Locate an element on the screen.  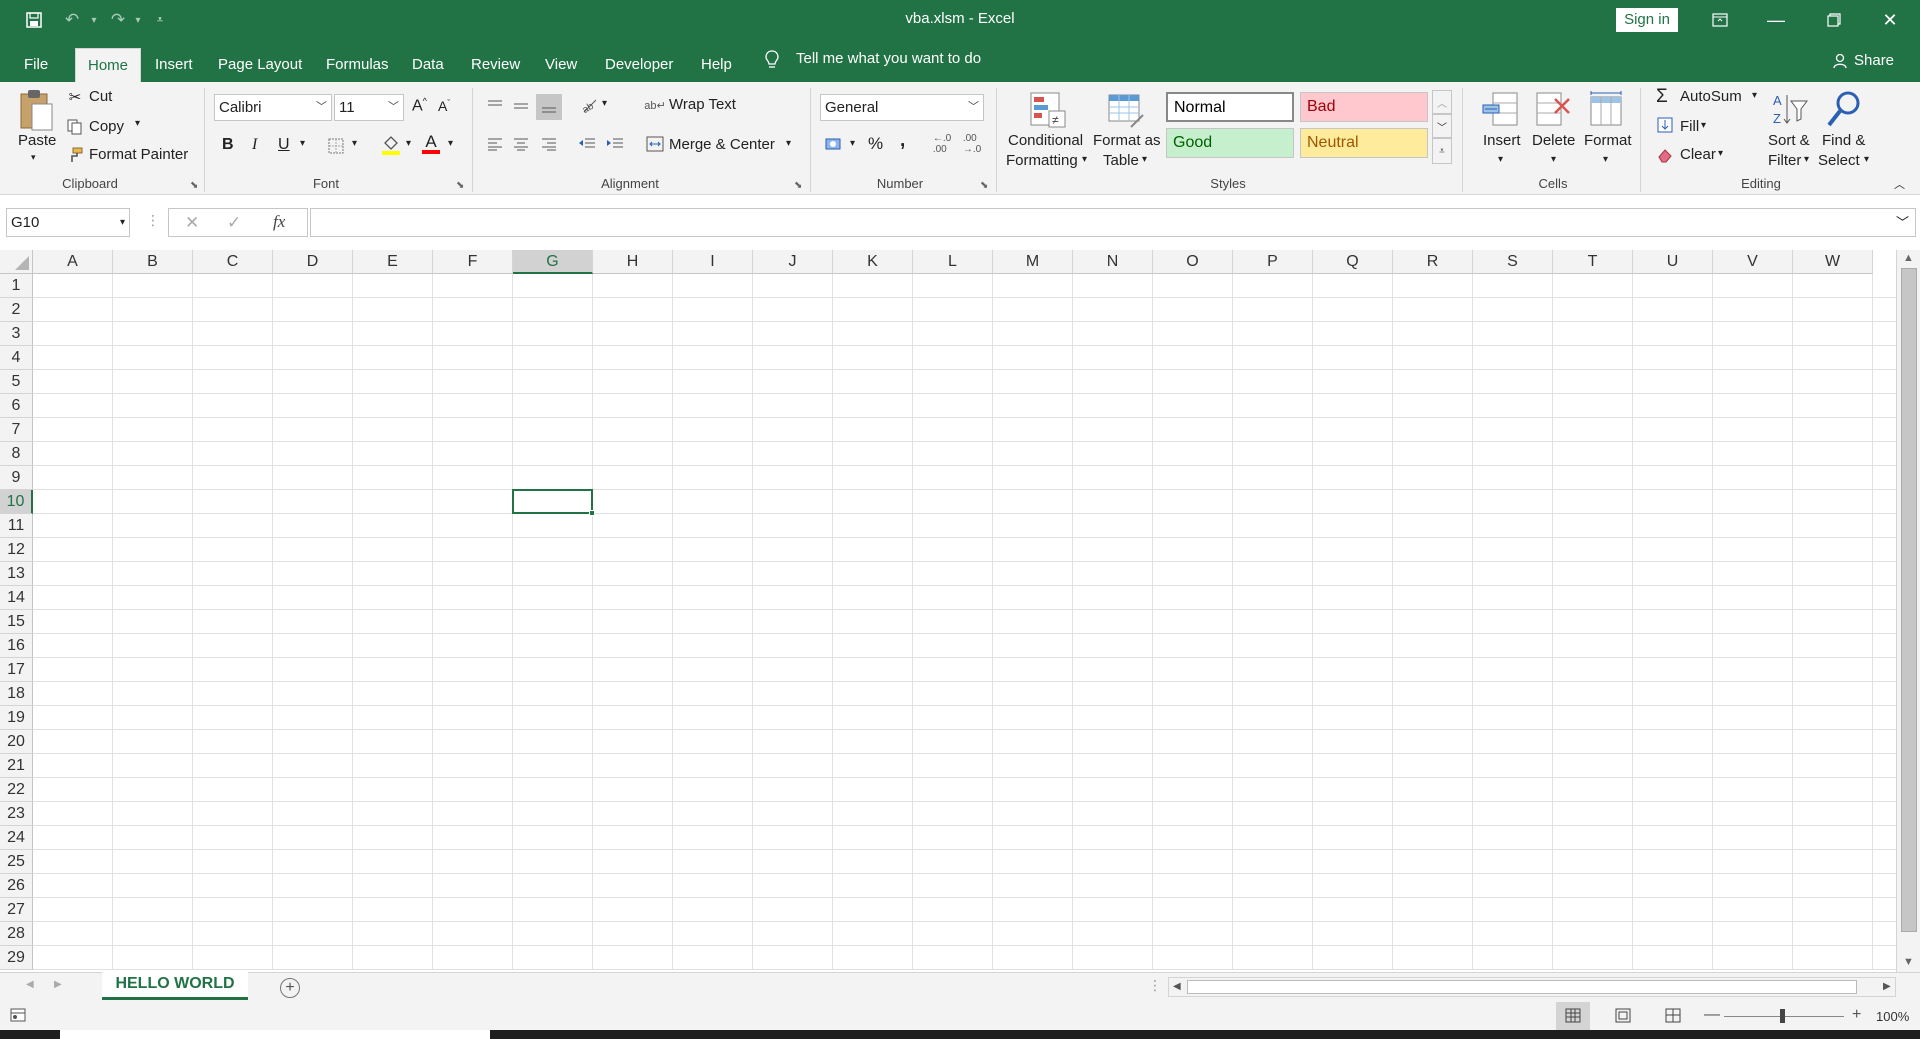
bold-button: B is located at coordinates (228, 145).